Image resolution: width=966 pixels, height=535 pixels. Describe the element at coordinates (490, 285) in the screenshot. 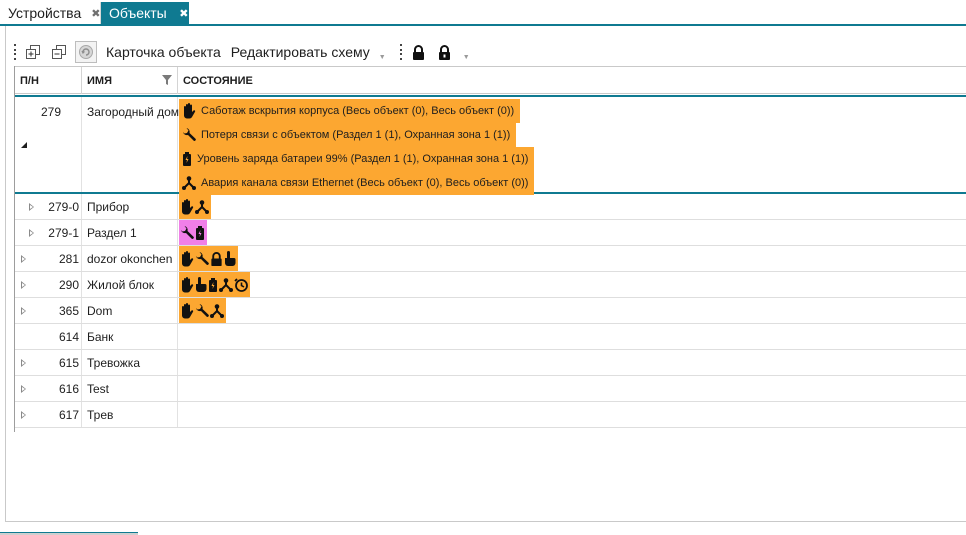

I see `table-row: 290 Жилой блок` at that location.